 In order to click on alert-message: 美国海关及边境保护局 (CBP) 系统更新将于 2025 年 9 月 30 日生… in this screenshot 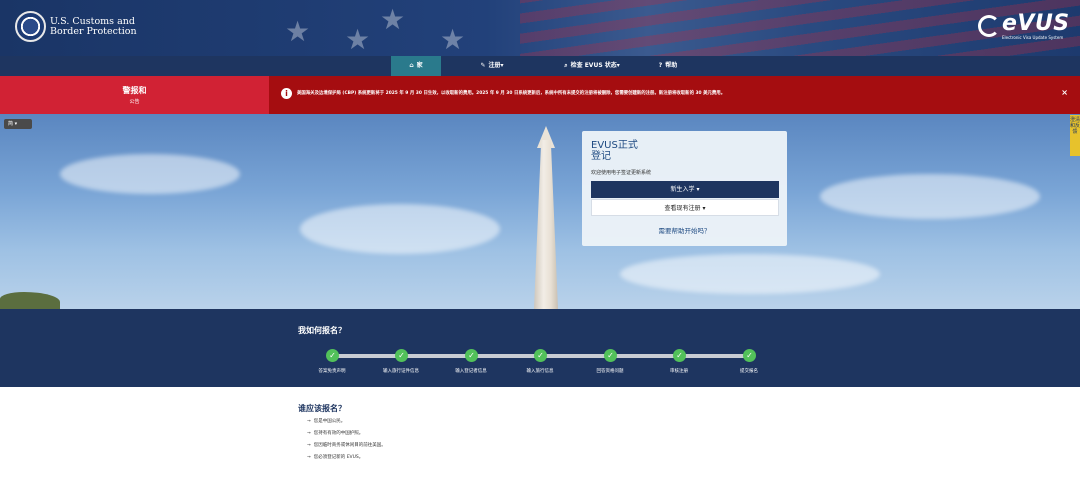, I will do `click(511, 93)`.